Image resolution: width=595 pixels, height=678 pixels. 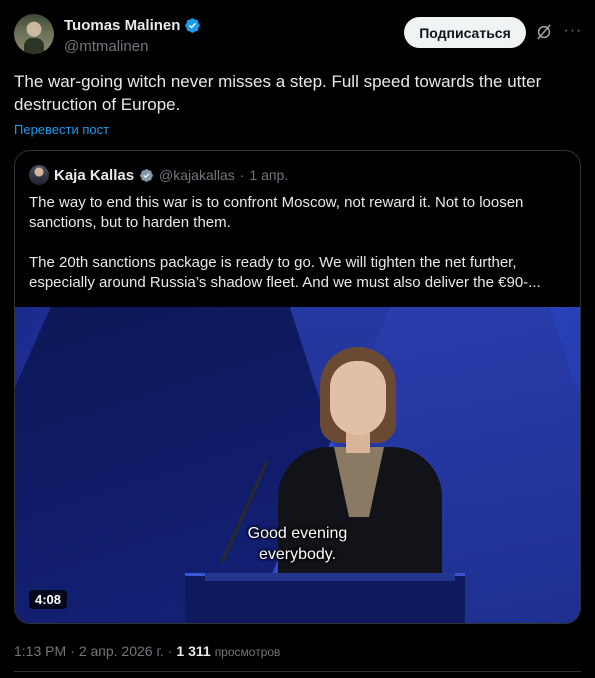 What do you see at coordinates (297, 554) in the screenshot?
I see `subtitle-line-2: everybody.` at bounding box center [297, 554].